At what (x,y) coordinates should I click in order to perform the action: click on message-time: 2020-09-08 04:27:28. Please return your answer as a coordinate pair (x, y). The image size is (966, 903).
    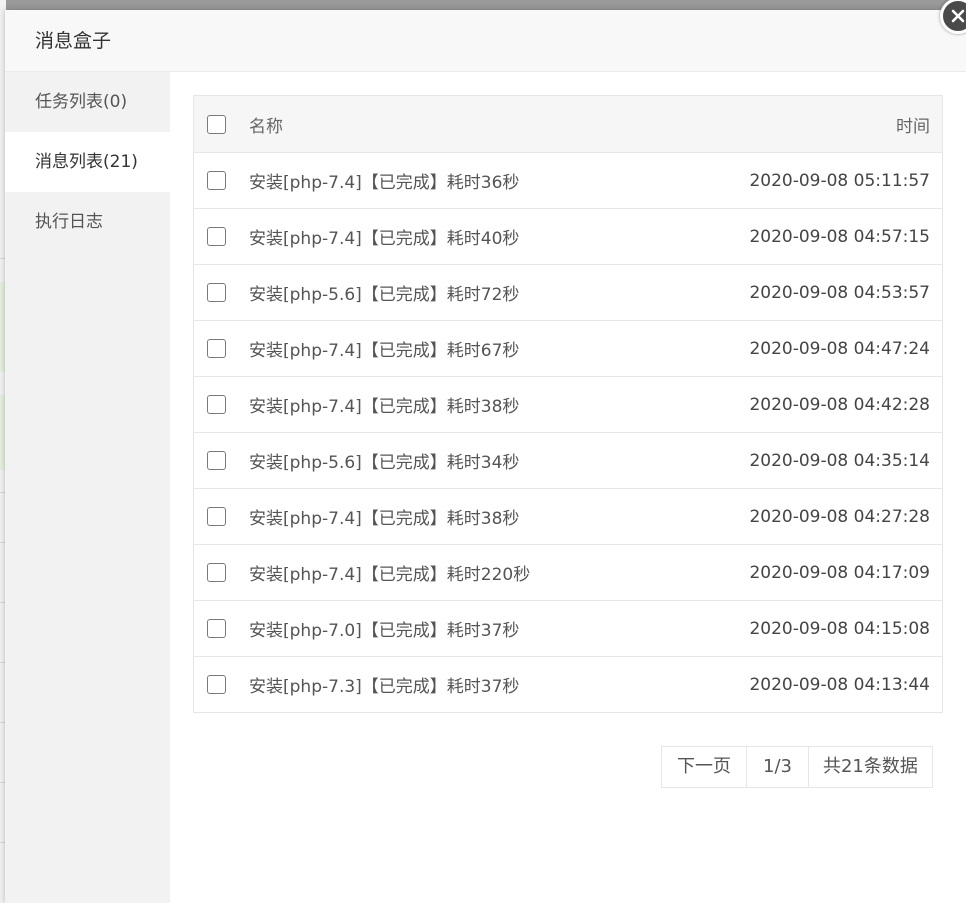
    Looking at the image, I should click on (839, 516).